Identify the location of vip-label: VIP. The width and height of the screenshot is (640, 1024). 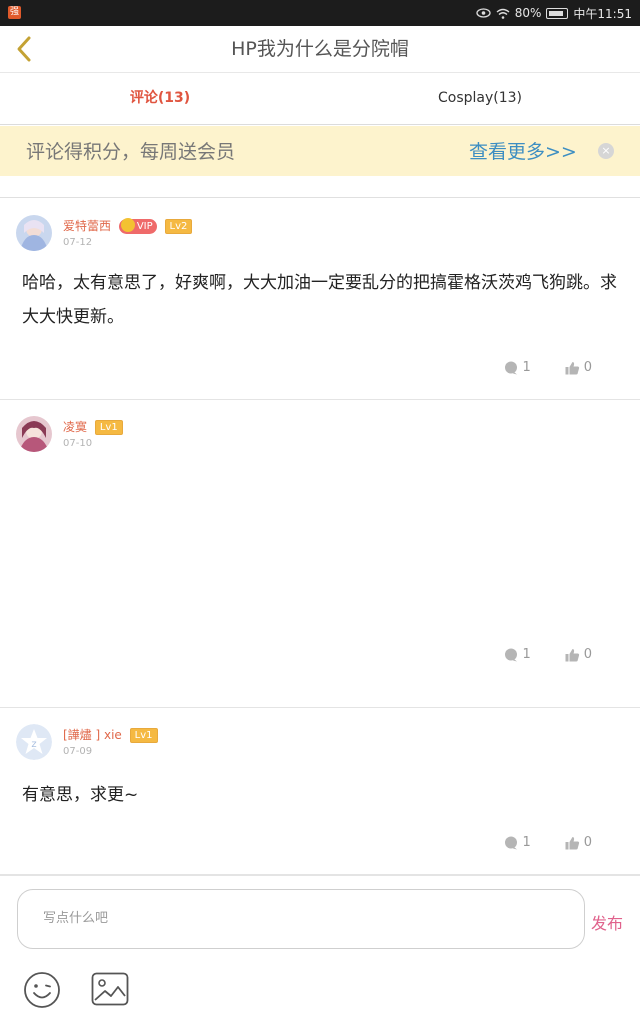
(144, 226).